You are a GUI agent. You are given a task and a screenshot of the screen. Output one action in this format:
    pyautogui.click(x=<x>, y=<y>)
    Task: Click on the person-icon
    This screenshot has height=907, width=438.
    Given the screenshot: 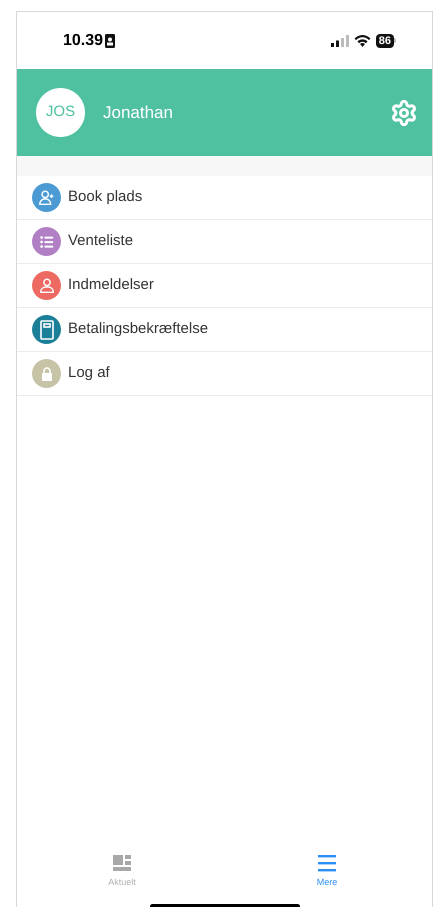 What is the action you would take?
    pyautogui.click(x=47, y=285)
    